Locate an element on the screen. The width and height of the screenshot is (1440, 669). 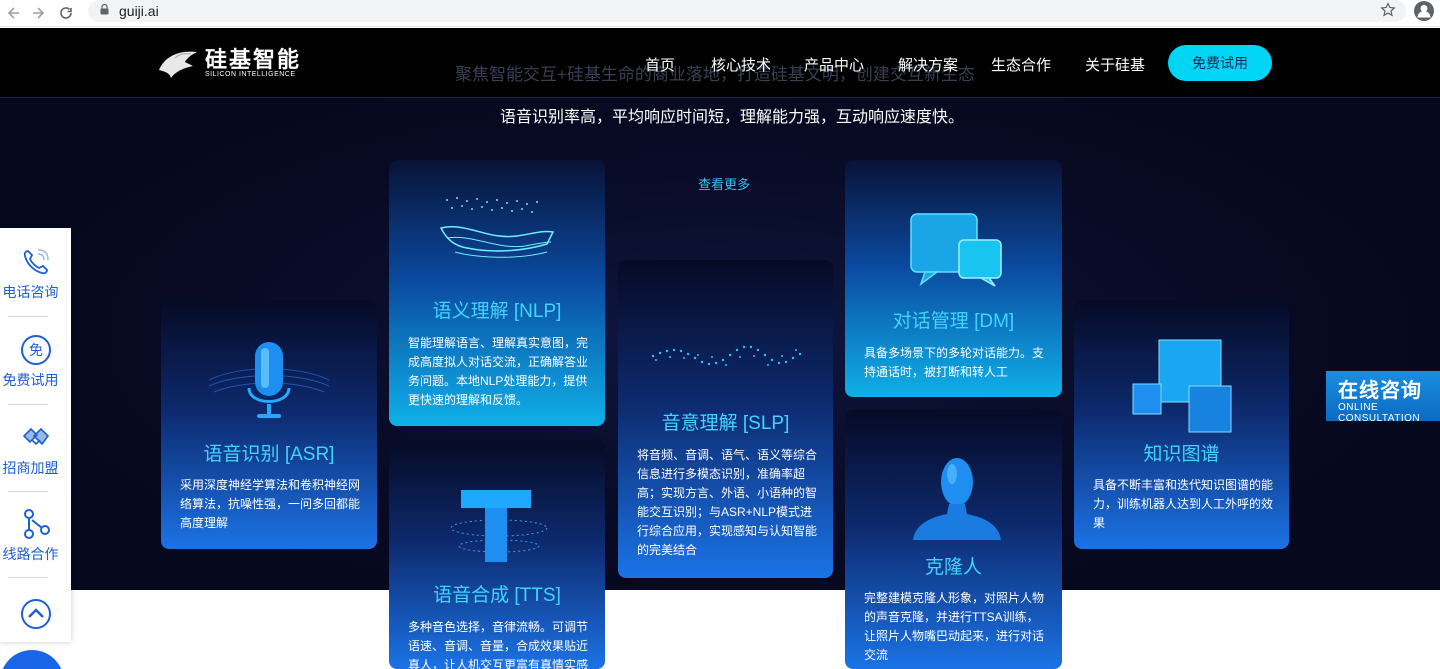
card-asr-title: 语音识别 [ASR] is located at coordinates (269, 454).